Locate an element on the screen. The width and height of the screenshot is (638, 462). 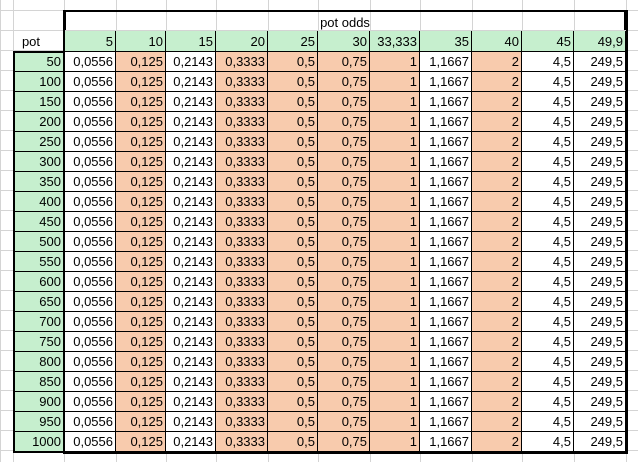
row-header-cell: 650 is located at coordinates (38, 302).